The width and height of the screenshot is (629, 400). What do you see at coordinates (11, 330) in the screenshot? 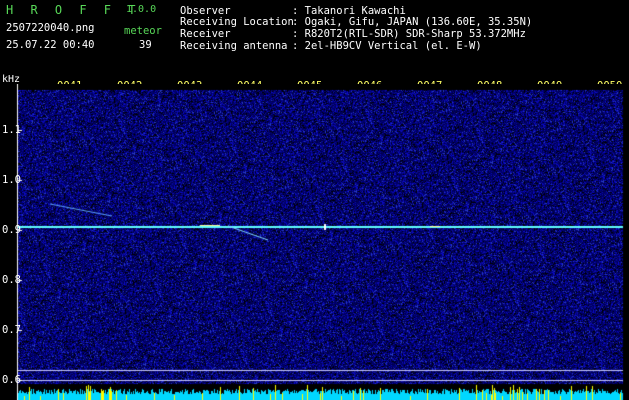
I see `freq-label: 0.7` at bounding box center [11, 330].